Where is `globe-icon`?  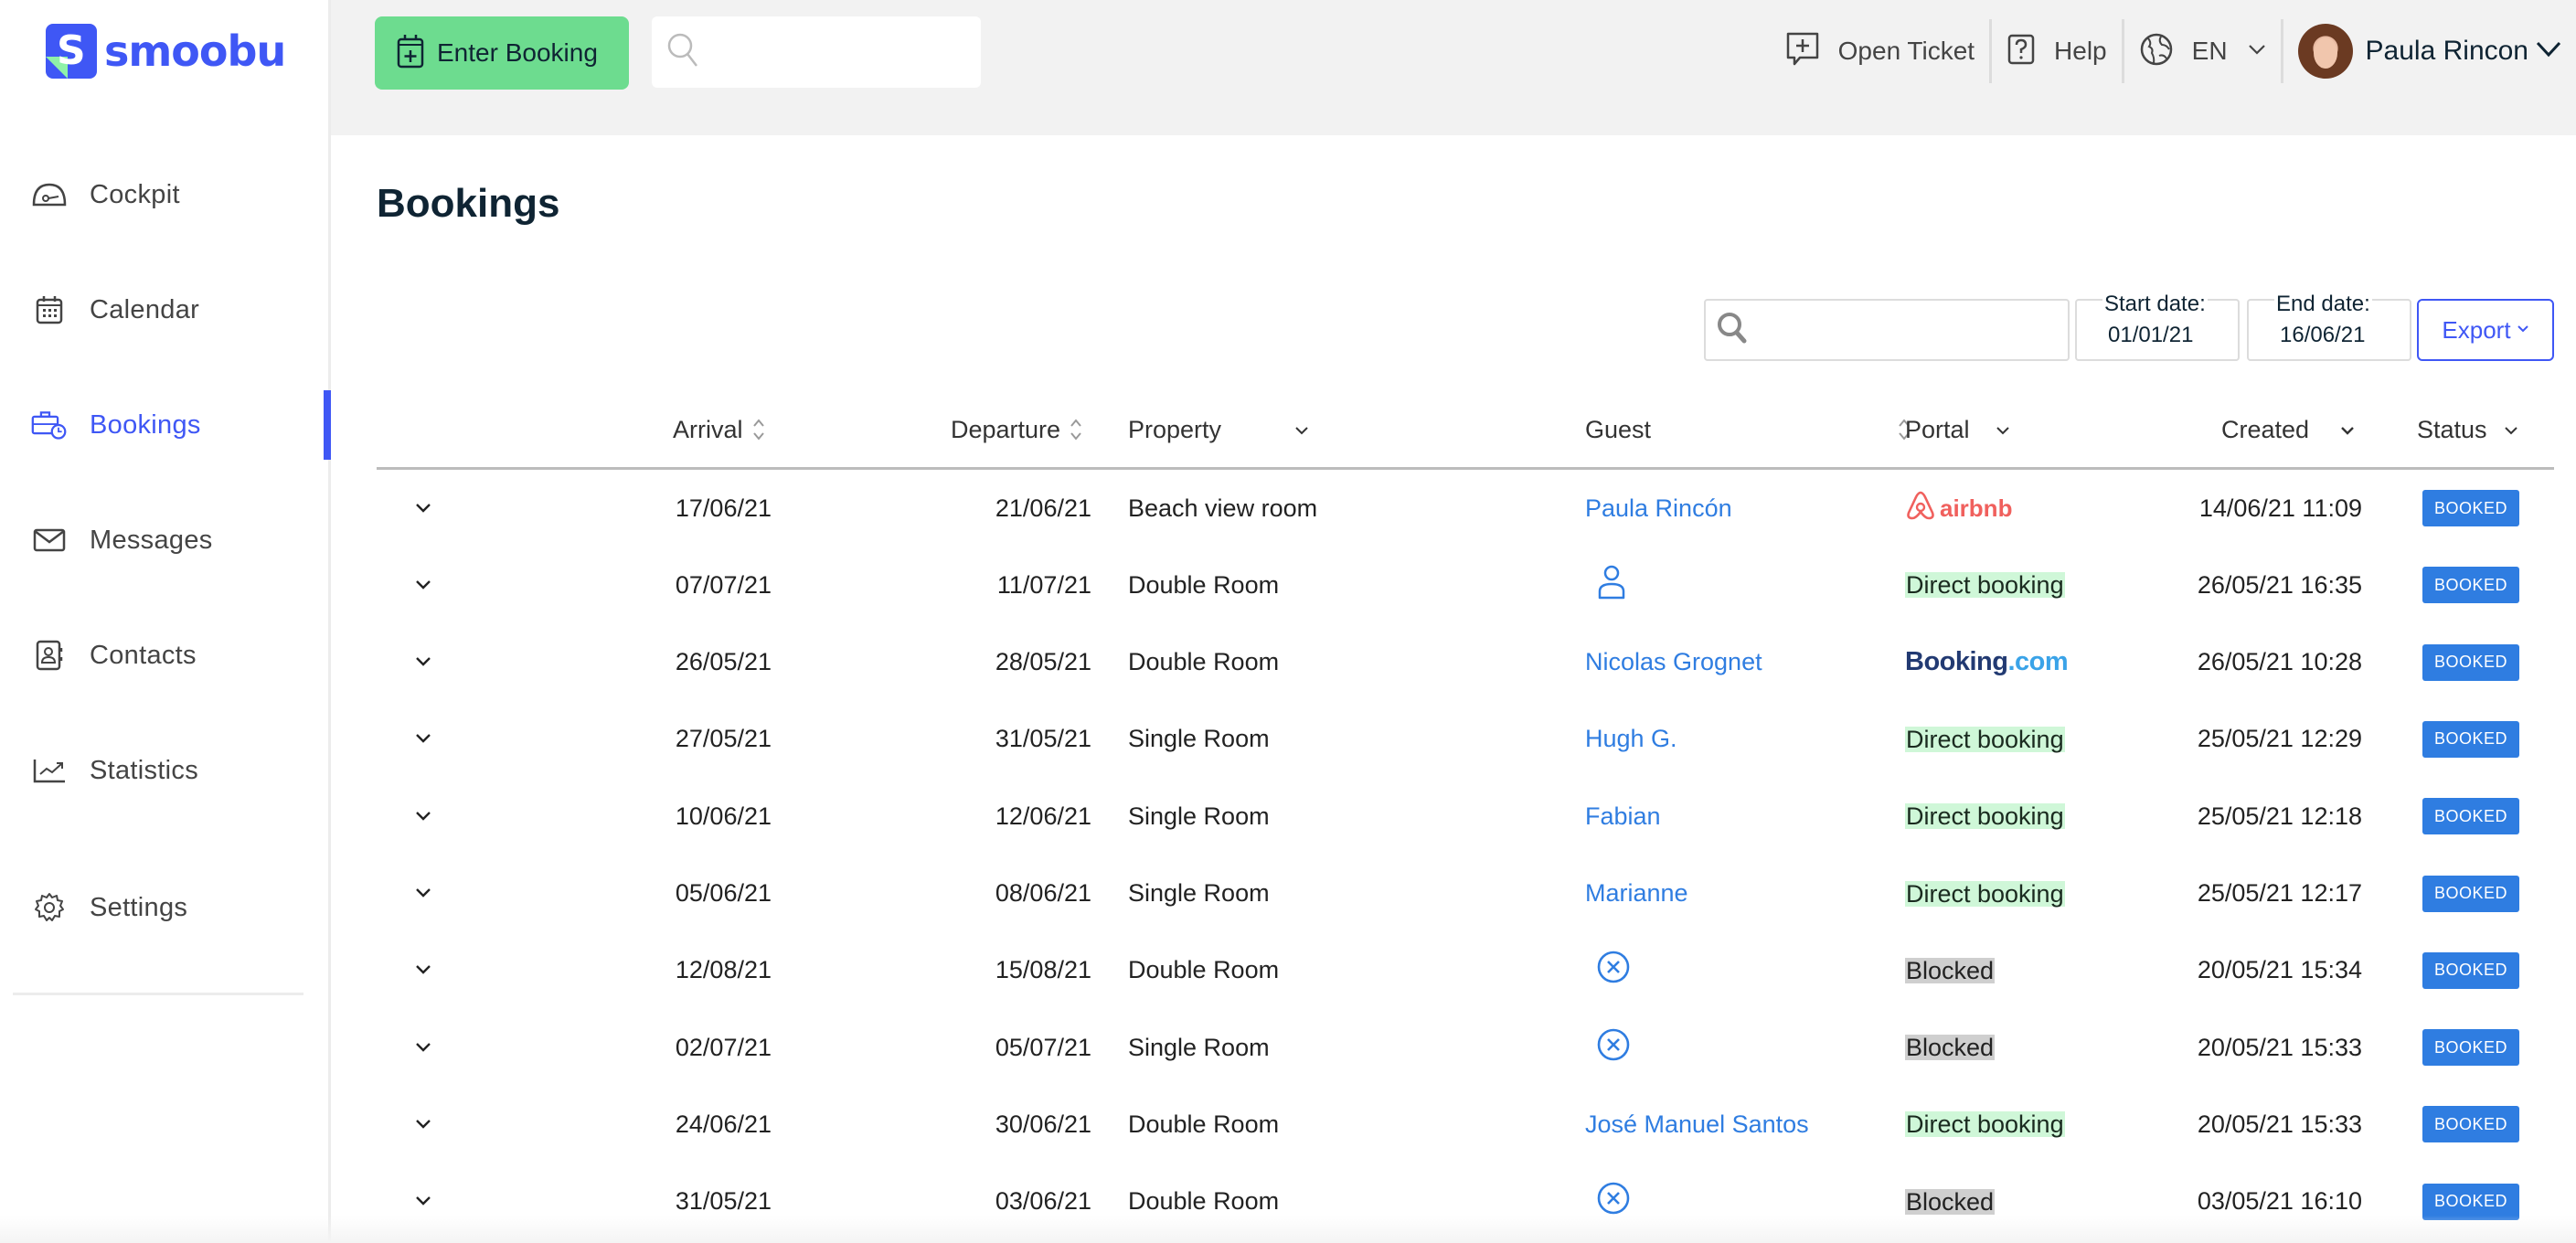
globe-icon is located at coordinates (2156, 51).